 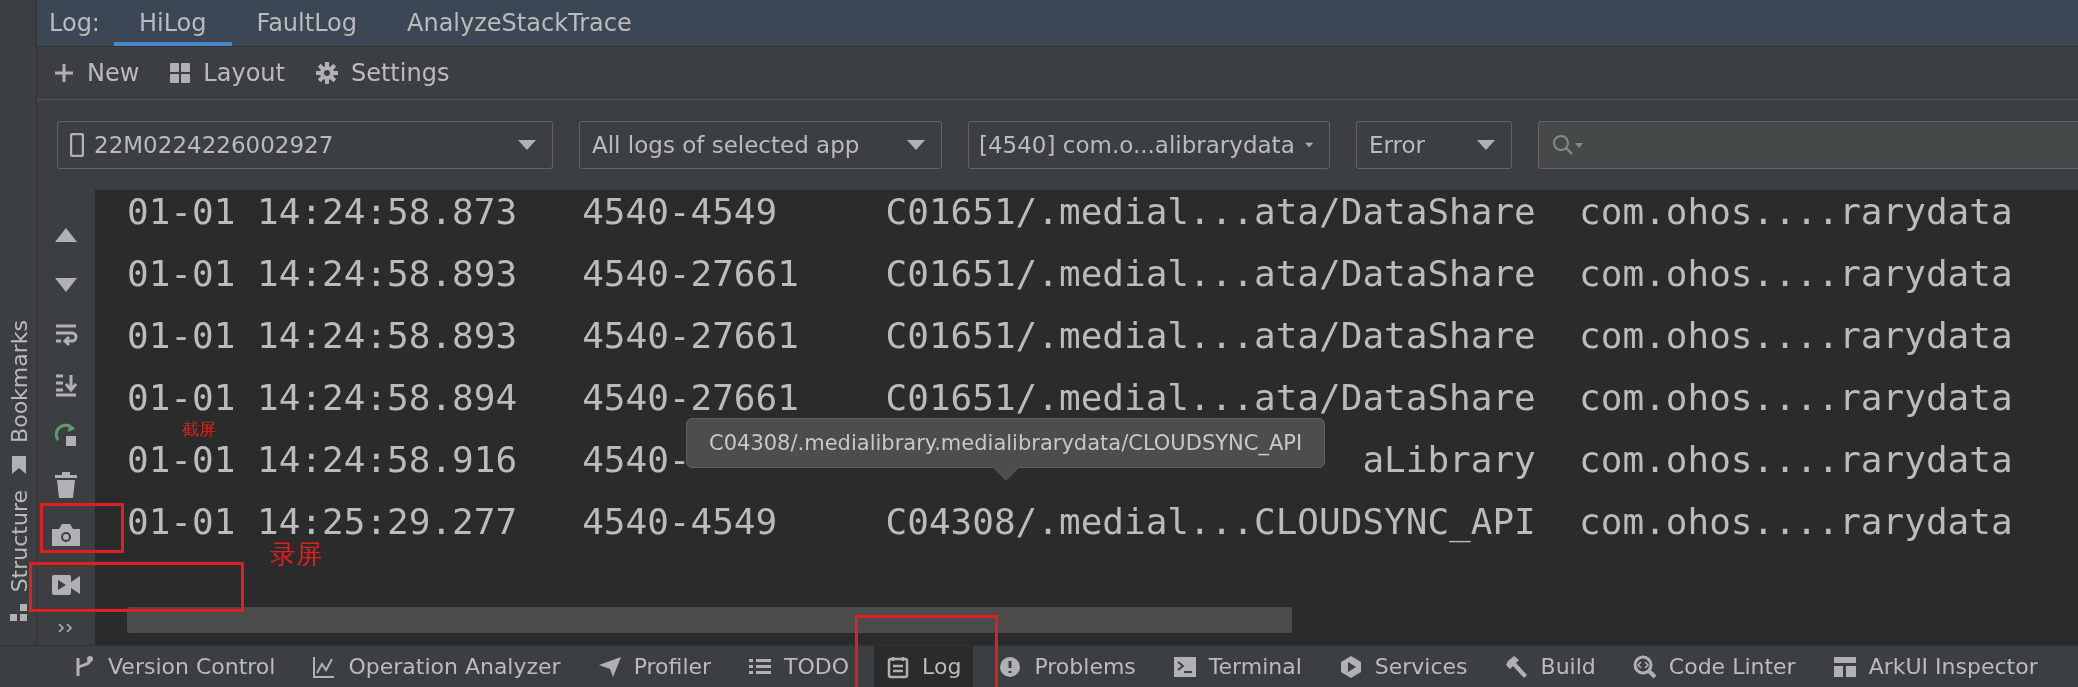 I want to click on tool-window-button: Code Linter, so click(x=1714, y=666).